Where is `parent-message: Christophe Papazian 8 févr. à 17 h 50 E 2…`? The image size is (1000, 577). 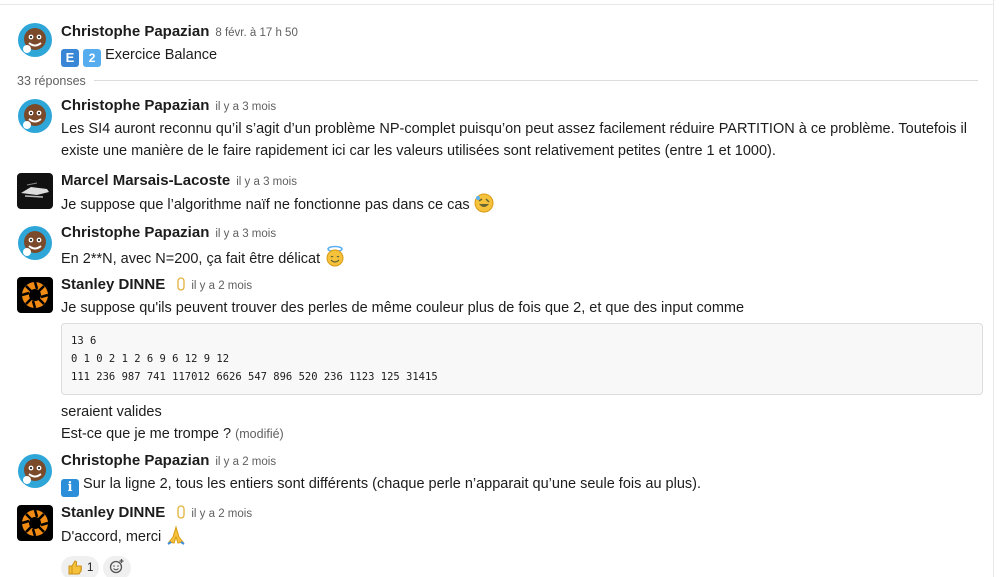
parent-message: Christophe Papazian 8 févr. à 17 h 50 E 2… is located at coordinates (502, 43).